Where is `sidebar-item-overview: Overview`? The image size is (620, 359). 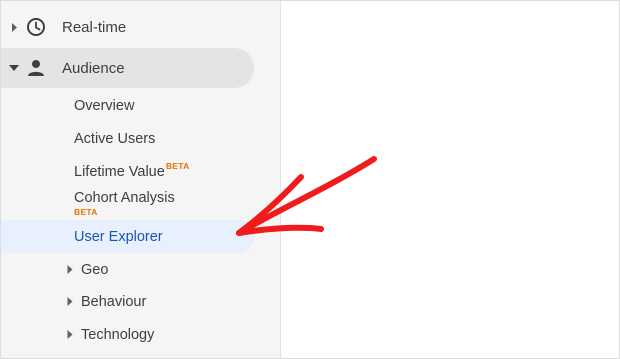
sidebar-item-overview: Overview is located at coordinates (127, 105).